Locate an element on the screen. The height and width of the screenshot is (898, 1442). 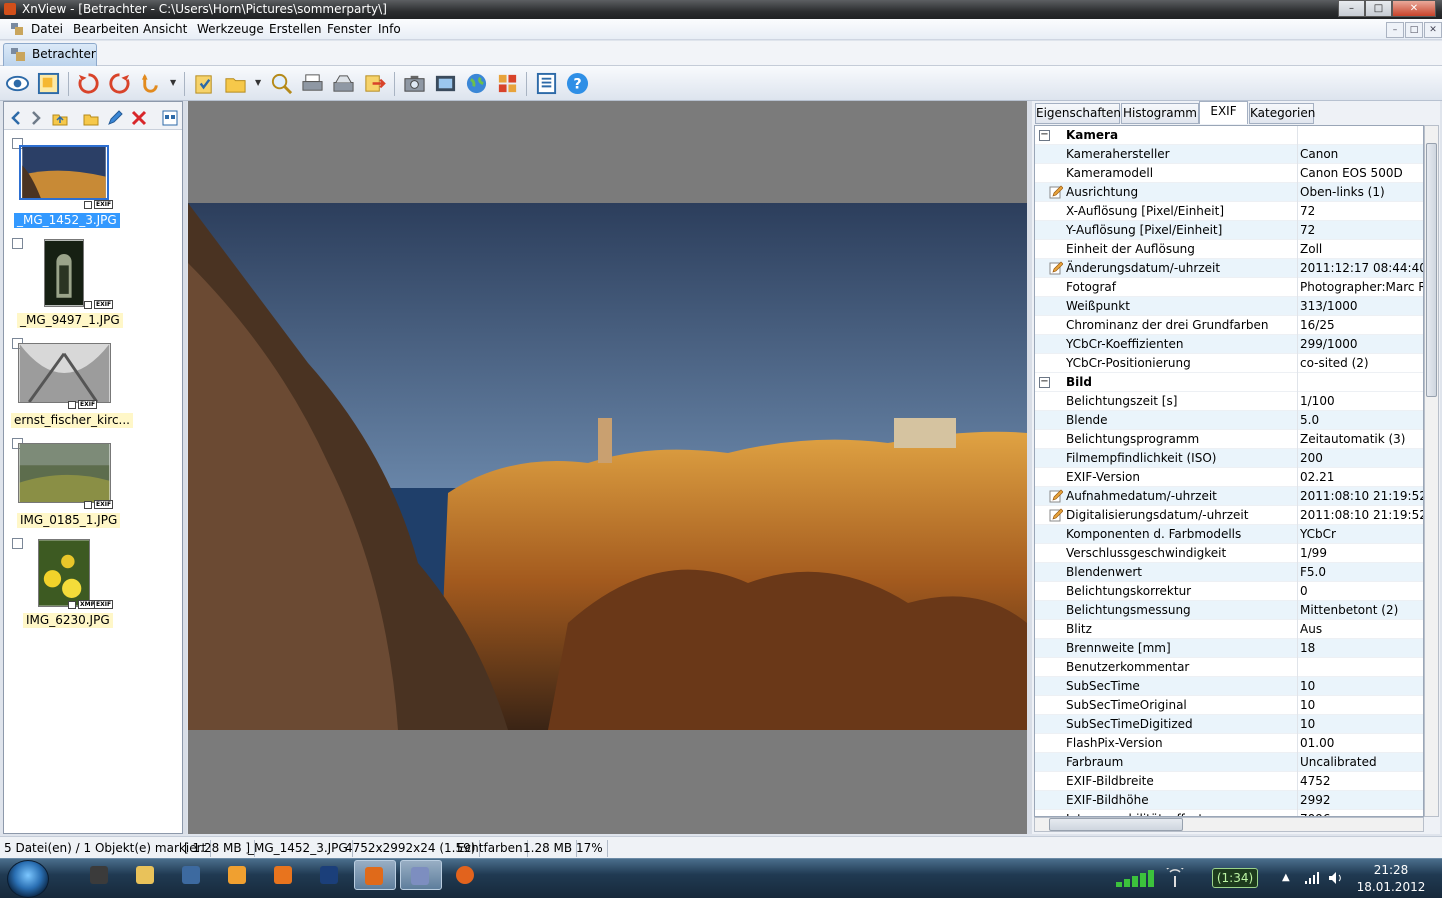
network-strength-icon is located at coordinates (1137, 878).